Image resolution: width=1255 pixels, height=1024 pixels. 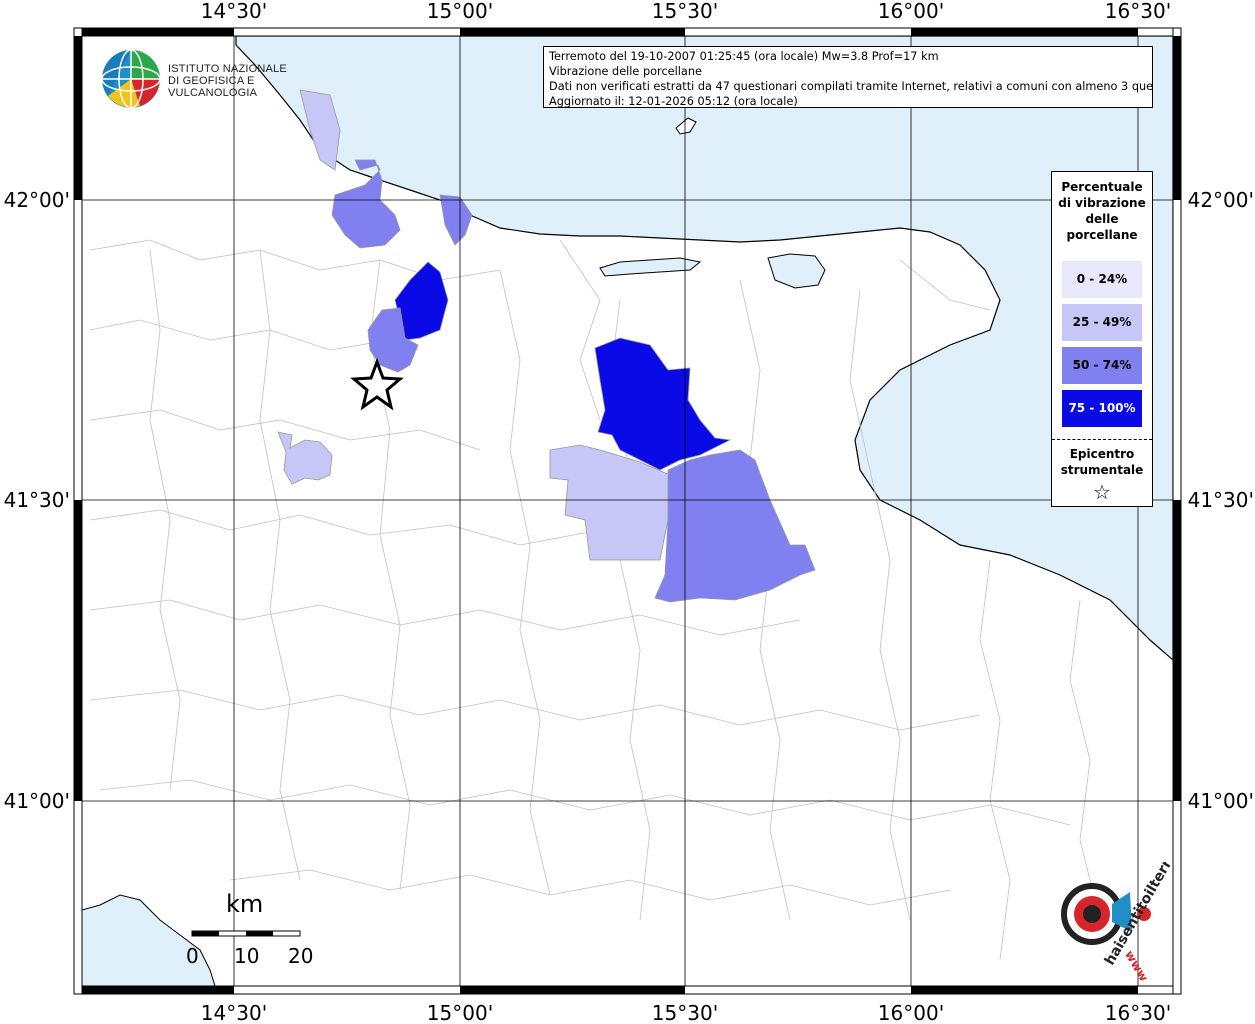 I want to click on bottom-tick: 16°30', so click(x=1138, y=1012).